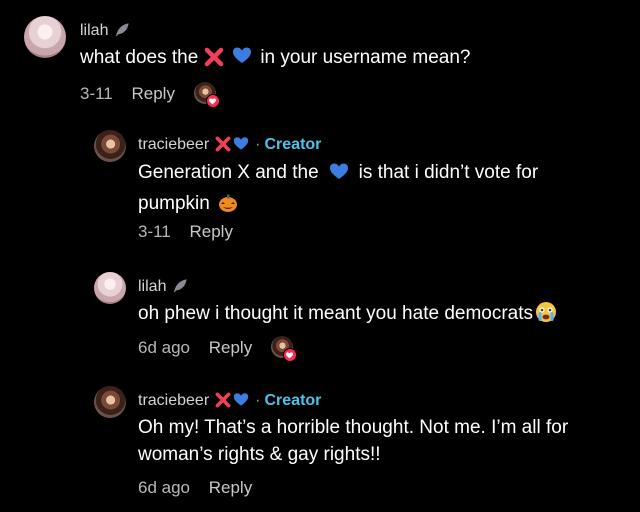  I want to click on crying-face-icon, so click(546, 316).